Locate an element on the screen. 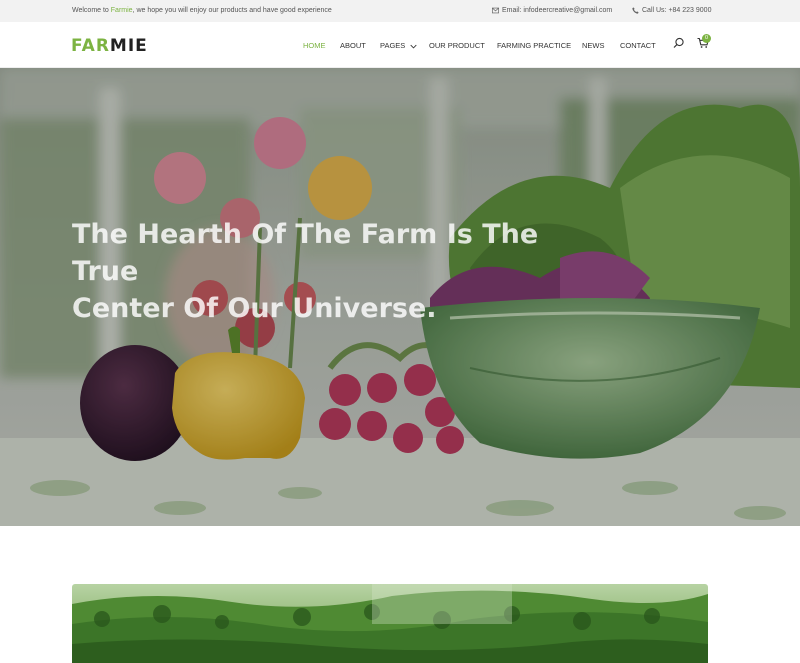 The image size is (800, 663). nav-pages: PAGES is located at coordinates (399, 45).